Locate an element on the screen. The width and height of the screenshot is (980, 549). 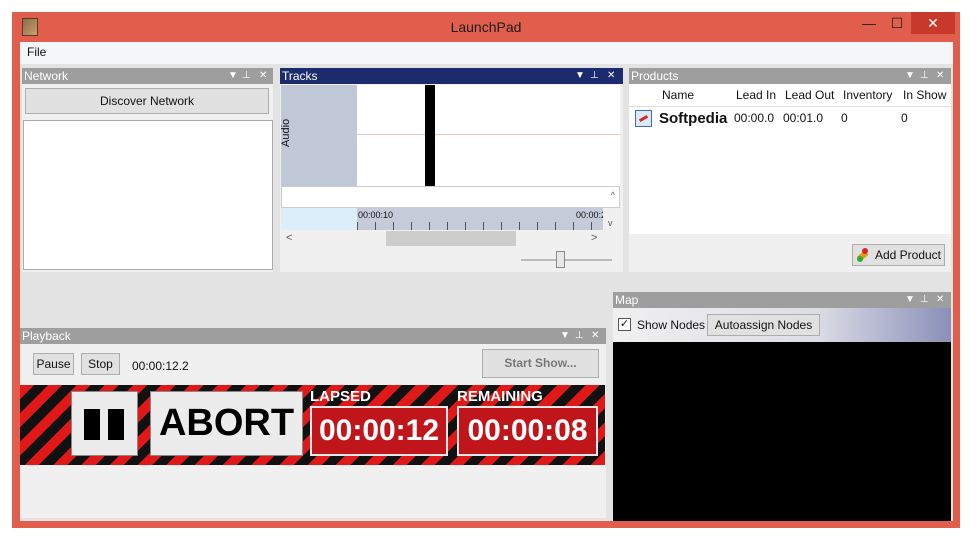
column-header-lead-out: Lead Out is located at coordinates (809, 95).